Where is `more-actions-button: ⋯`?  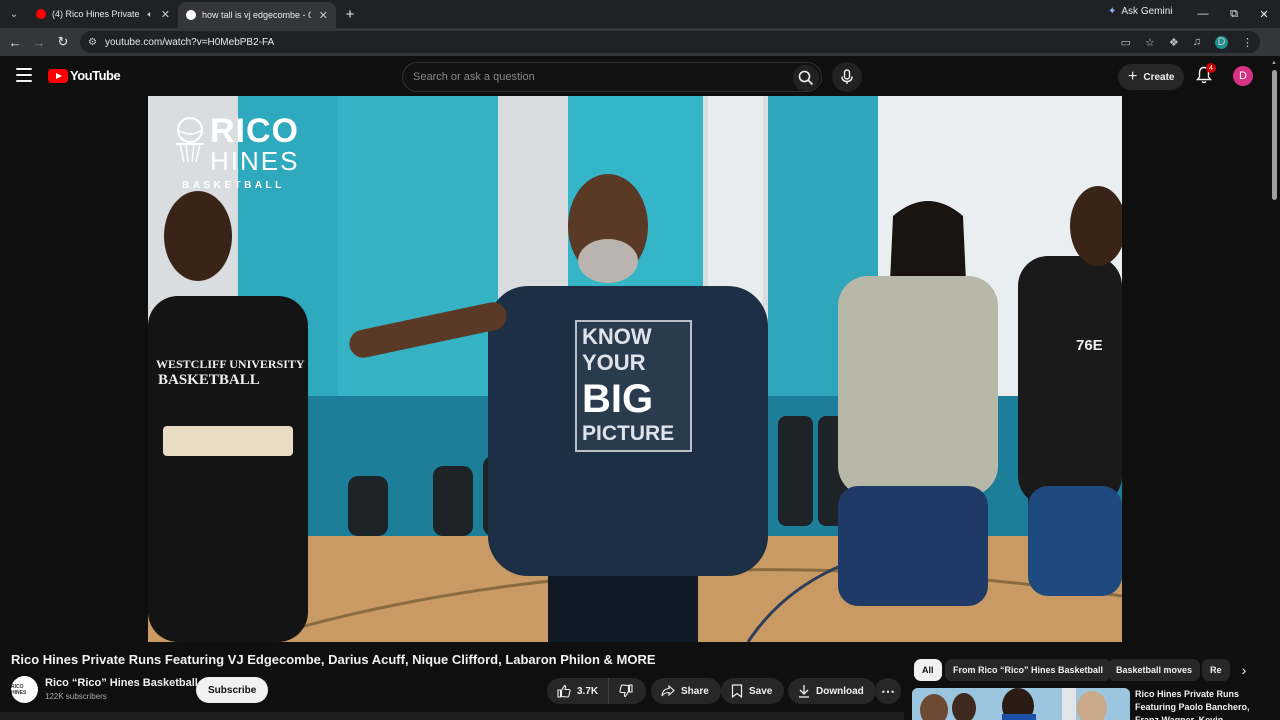 more-actions-button: ⋯ is located at coordinates (888, 691).